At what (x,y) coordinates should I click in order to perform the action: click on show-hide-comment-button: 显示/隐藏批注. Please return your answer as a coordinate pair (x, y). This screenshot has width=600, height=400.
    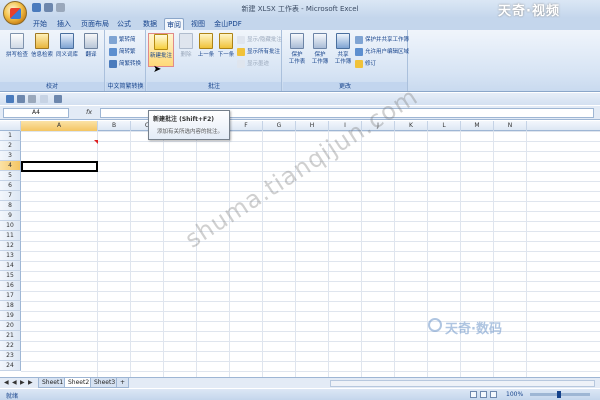
    Looking at the image, I should click on (259, 40).